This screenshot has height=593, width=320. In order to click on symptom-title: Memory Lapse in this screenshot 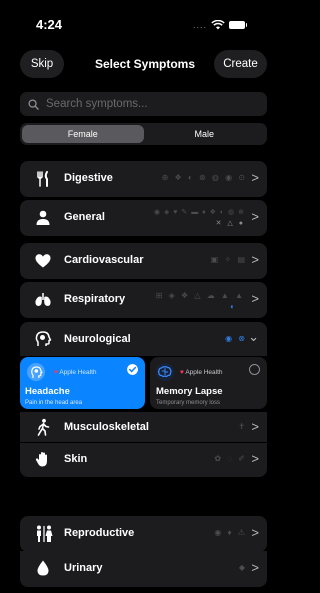, I will do `click(189, 391)`.